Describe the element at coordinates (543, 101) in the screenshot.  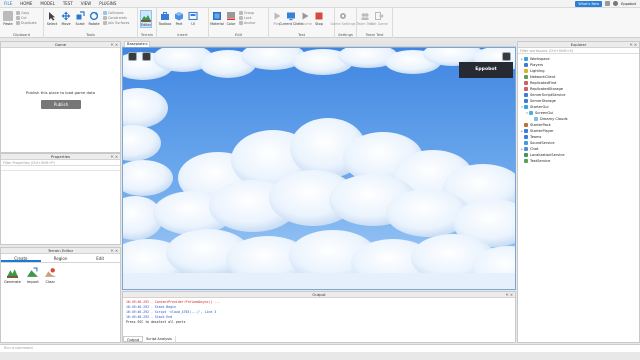
I see `explorer-item-label: ServerStorage` at that location.